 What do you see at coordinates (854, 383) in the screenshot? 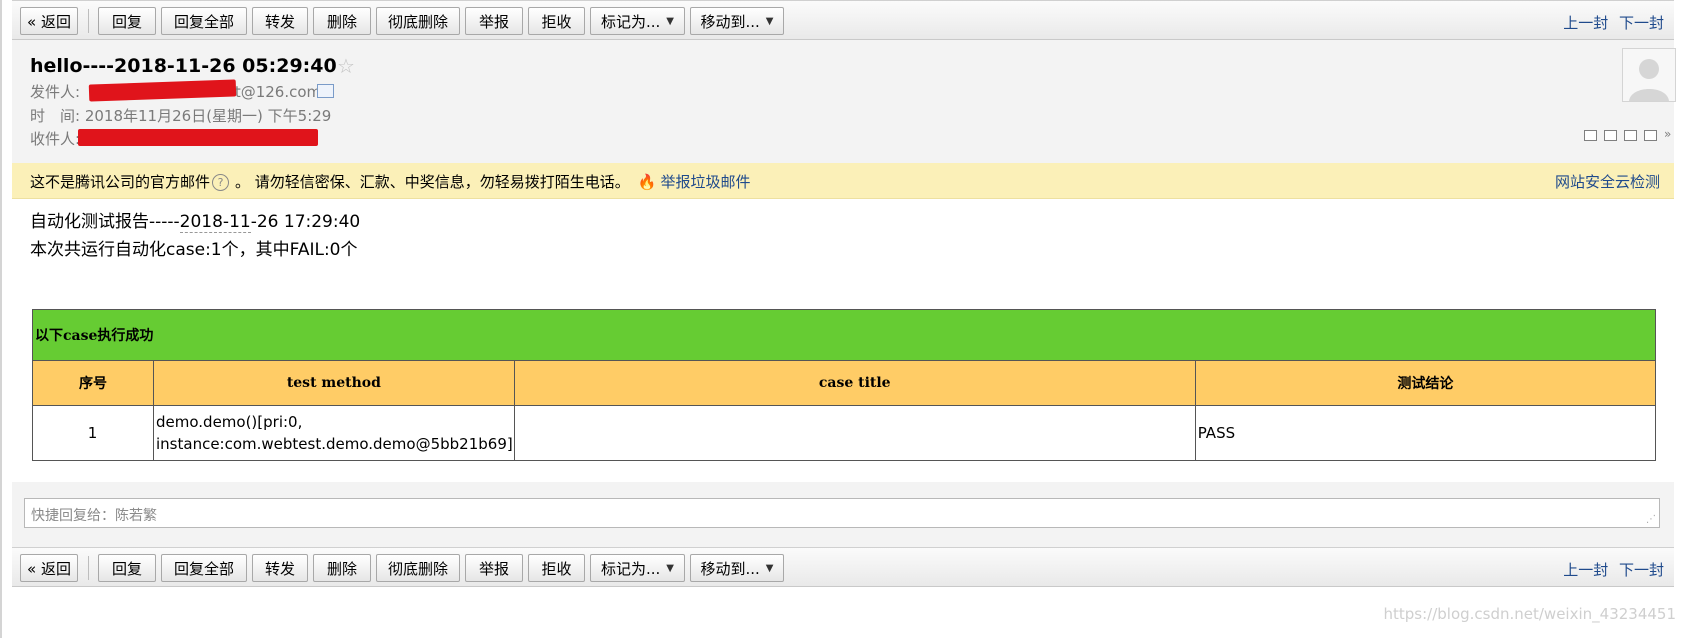
I see `header-case-title: case title` at bounding box center [854, 383].